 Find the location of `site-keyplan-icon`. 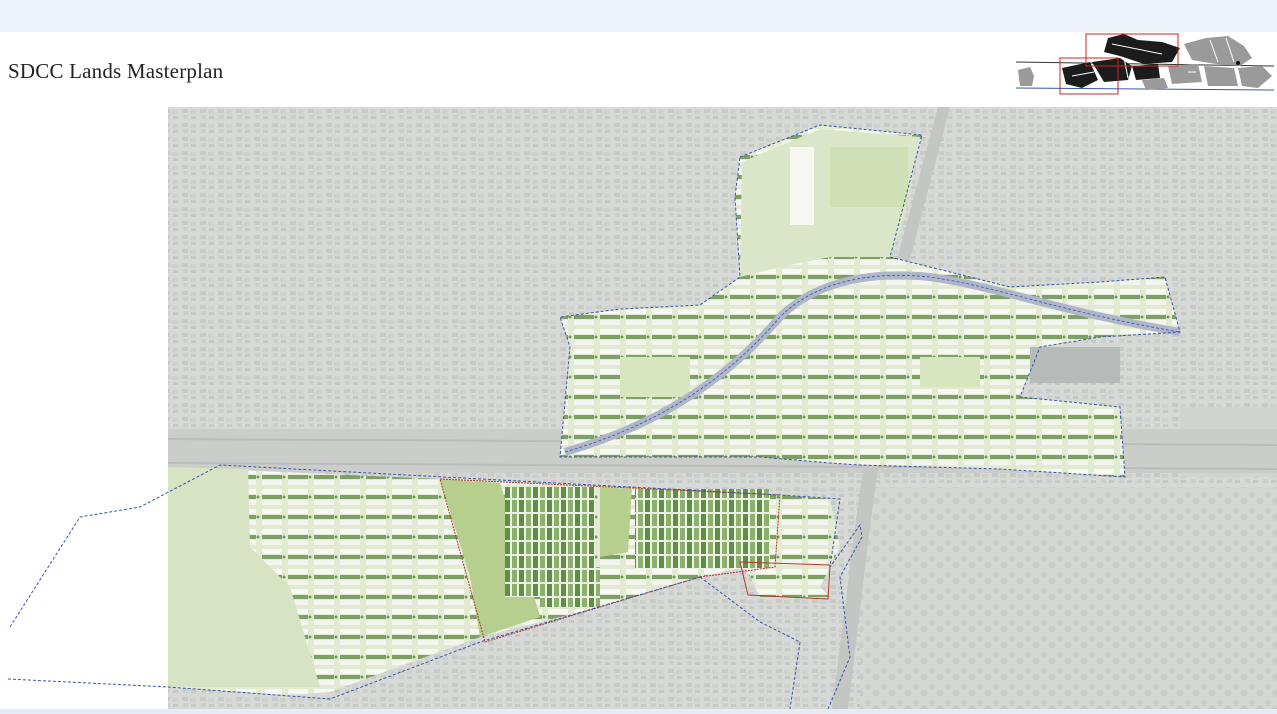

site-keyplan-icon is located at coordinates (1145, 64).